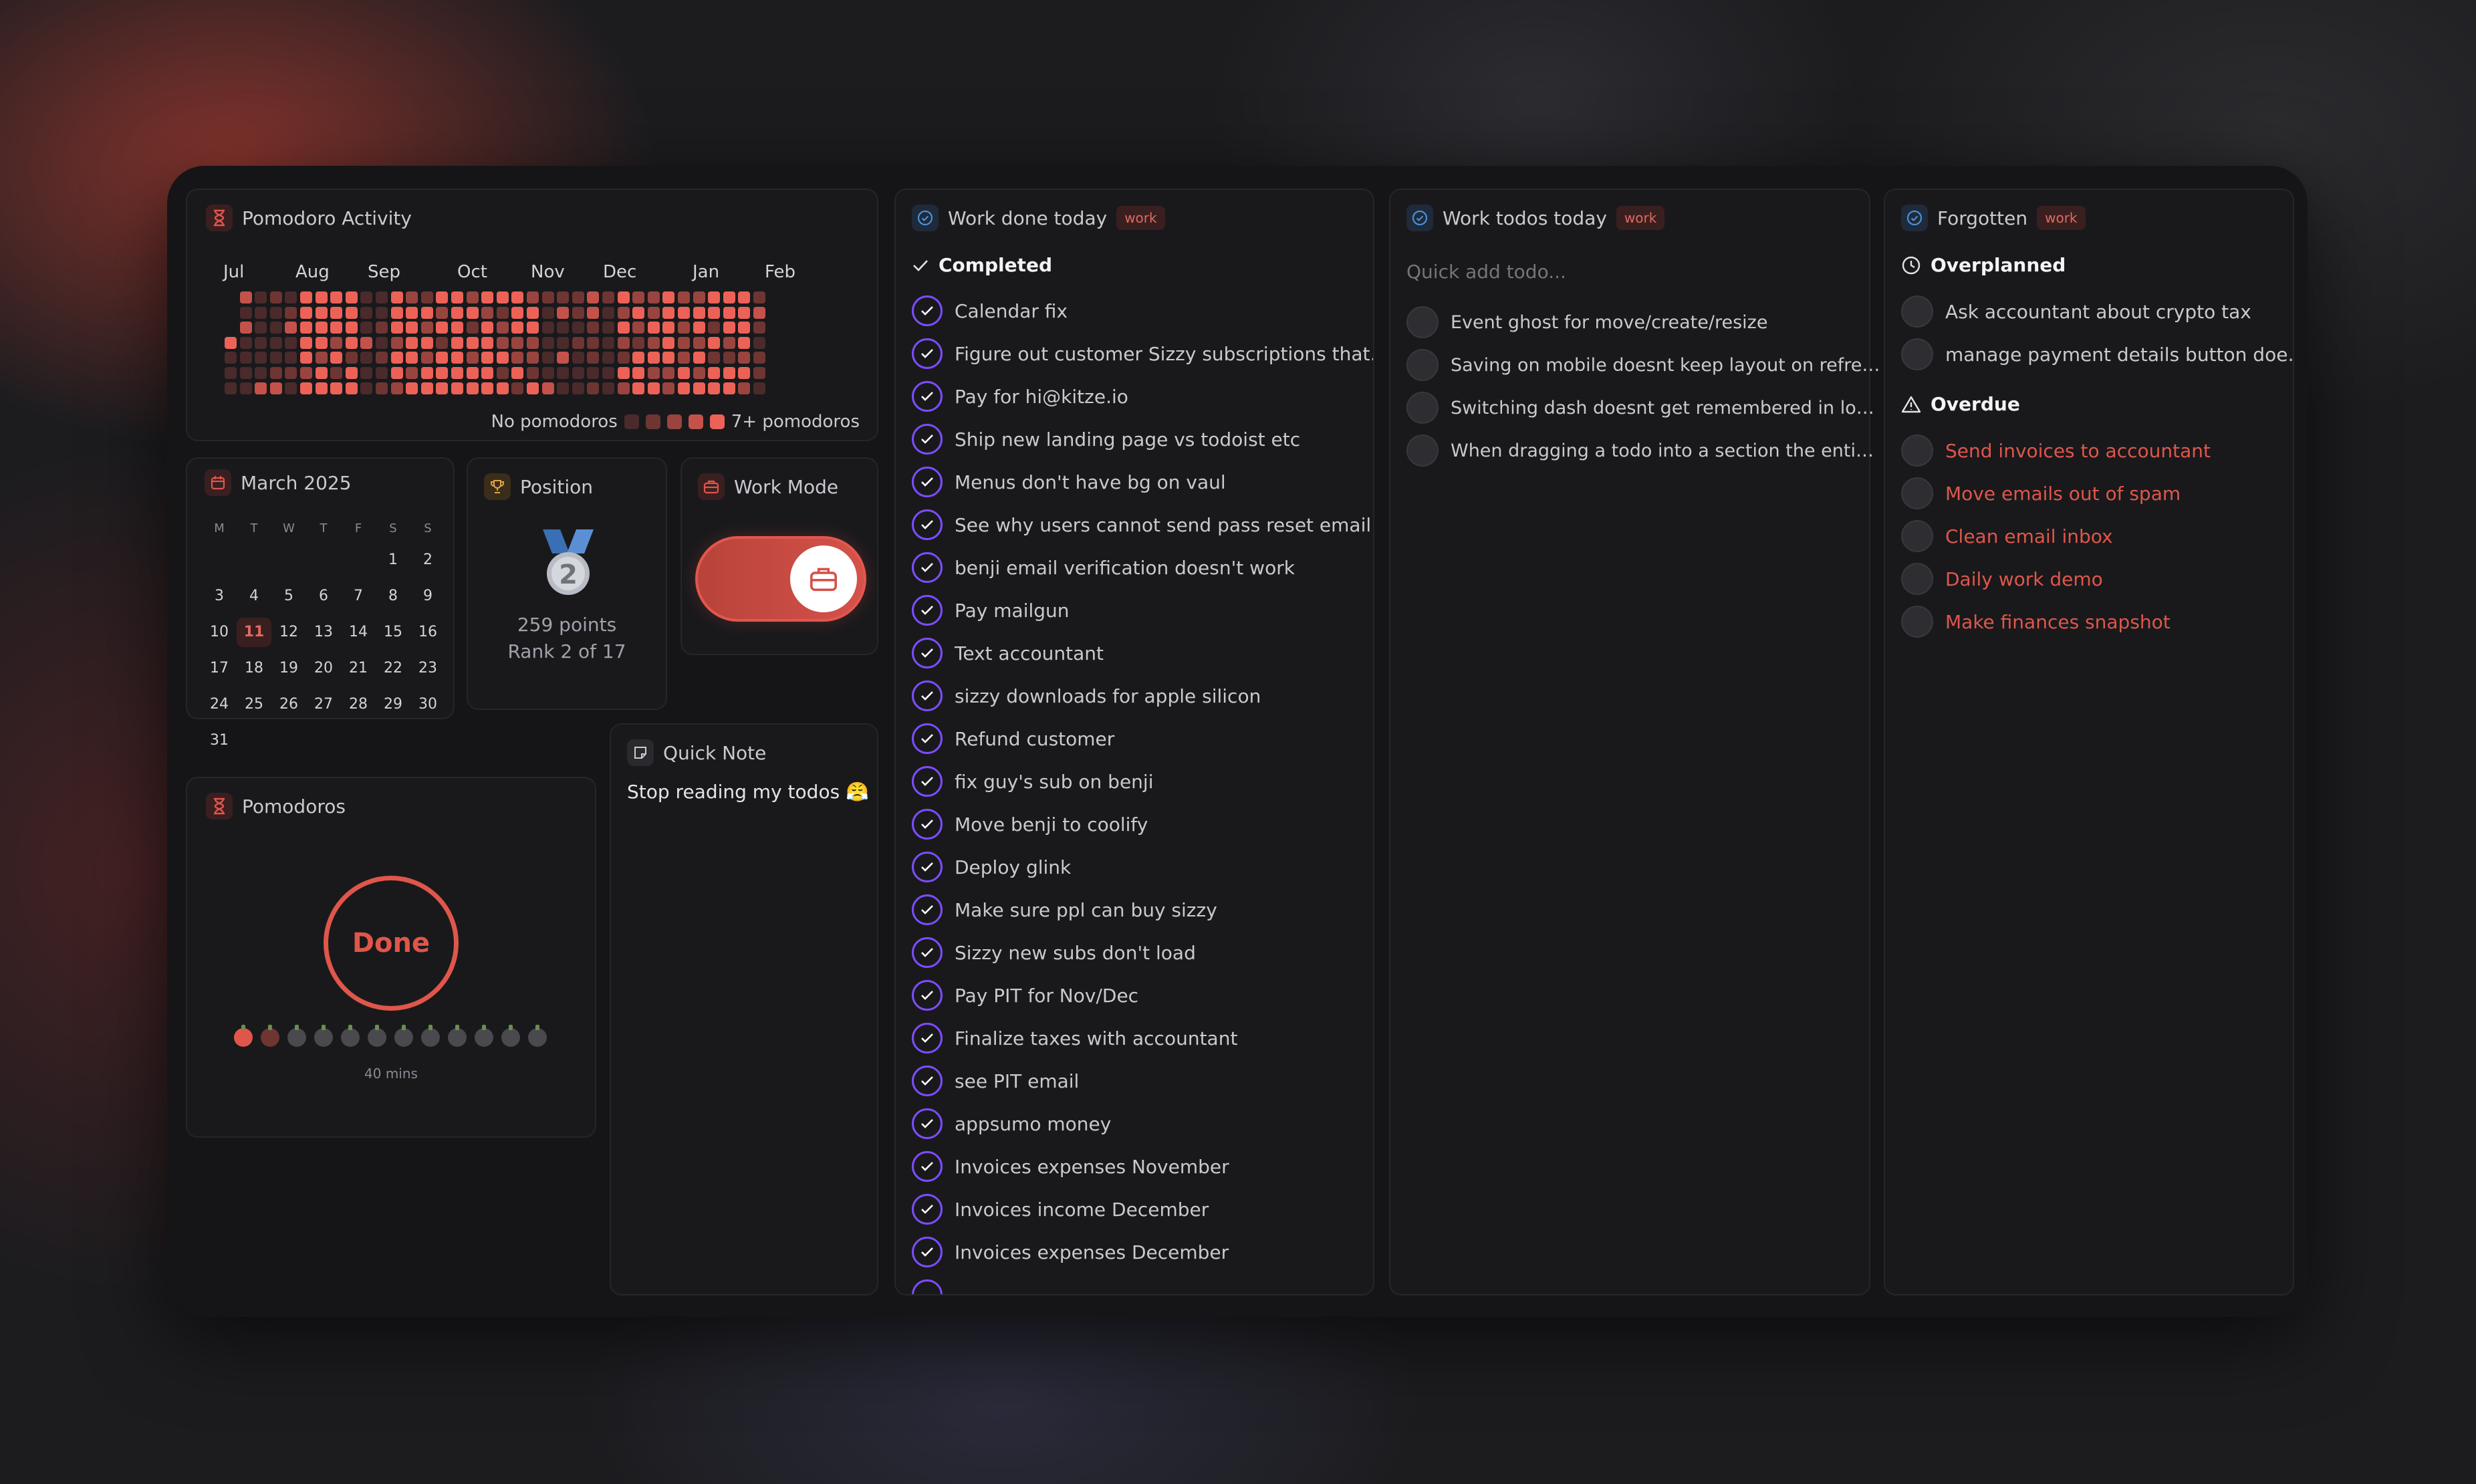 The height and width of the screenshot is (1484, 2476). What do you see at coordinates (748, 792) in the screenshot?
I see `quick-note-text: Stop reading my todos 😤` at bounding box center [748, 792].